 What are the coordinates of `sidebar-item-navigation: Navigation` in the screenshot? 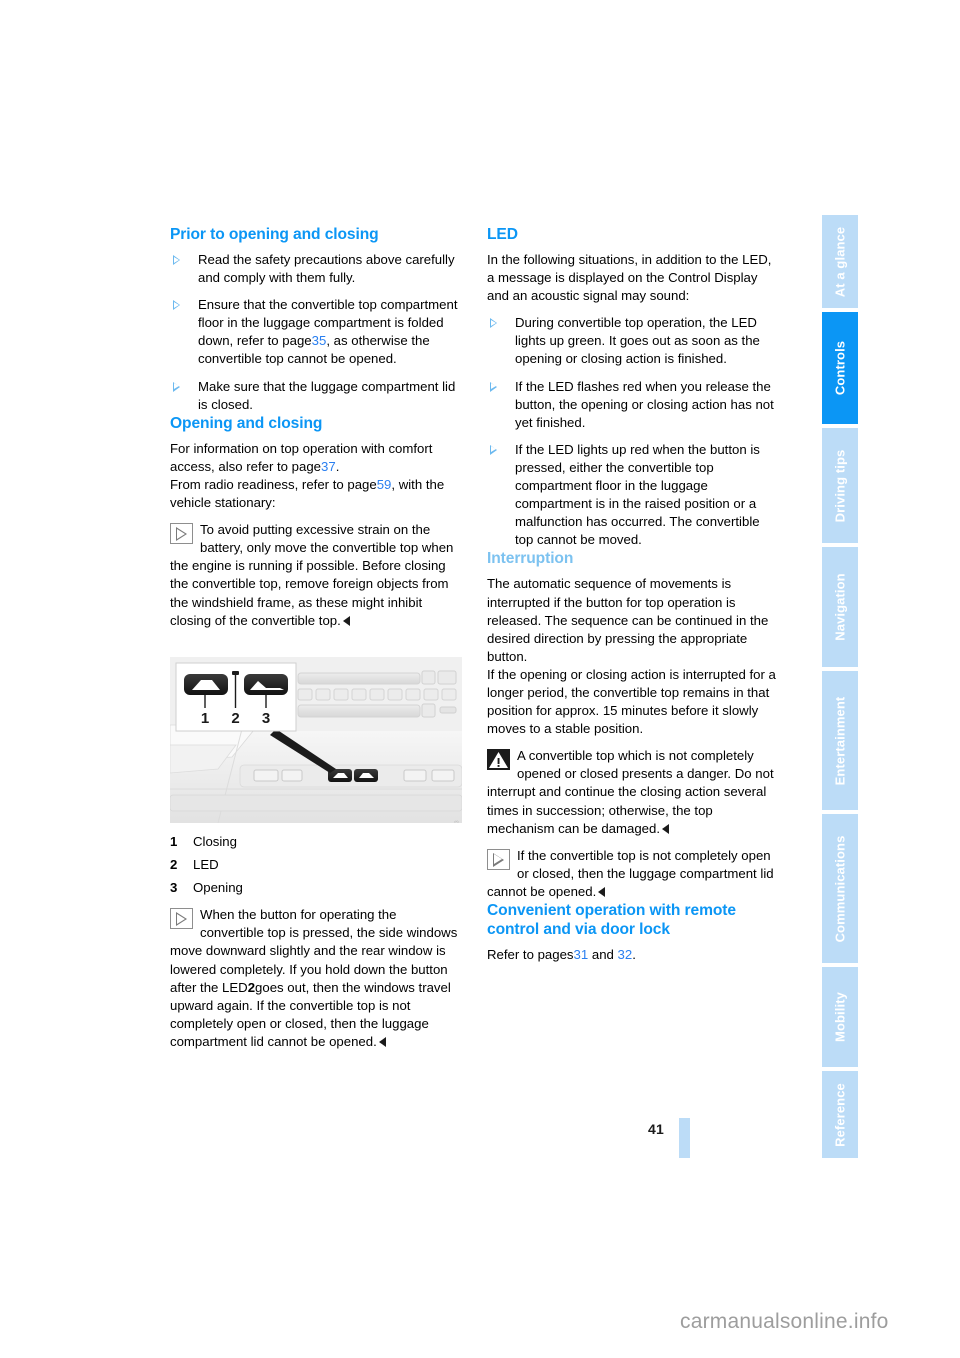 It's located at (840, 607).